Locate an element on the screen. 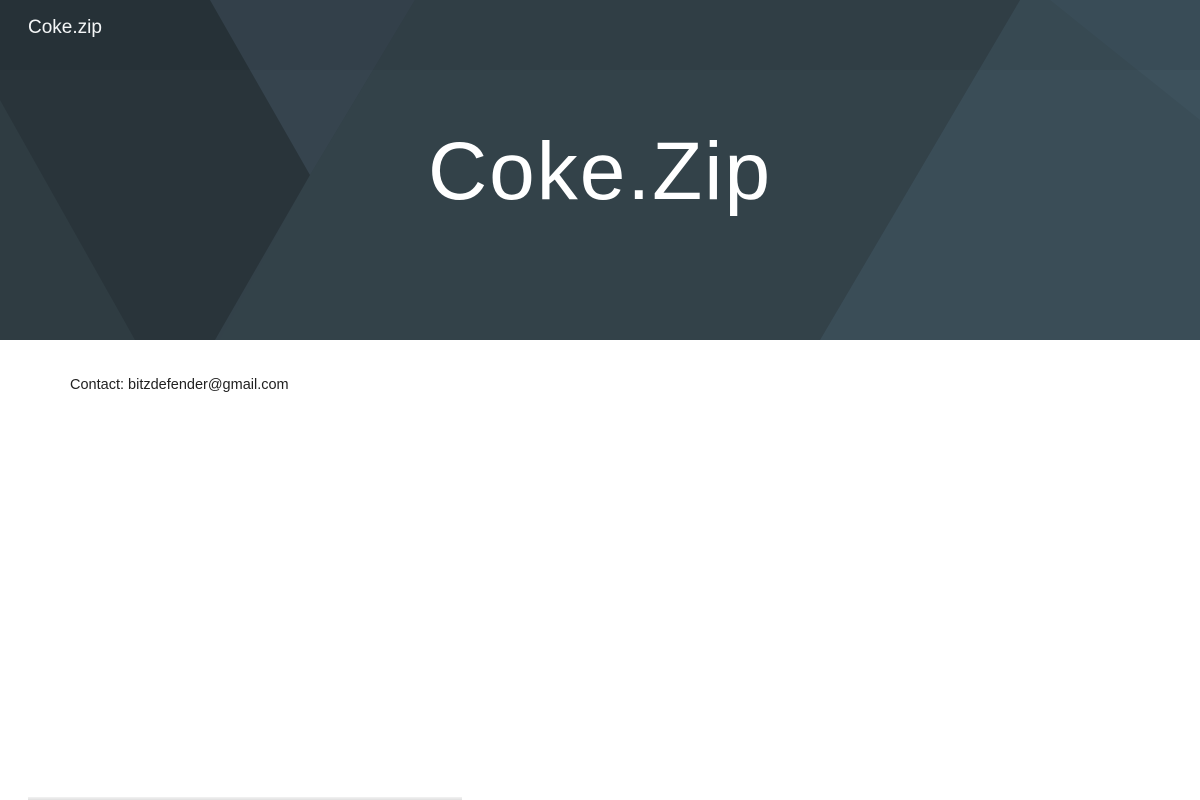 The height and width of the screenshot is (800, 1200). site-title-link: Coke.zip is located at coordinates (65, 28).